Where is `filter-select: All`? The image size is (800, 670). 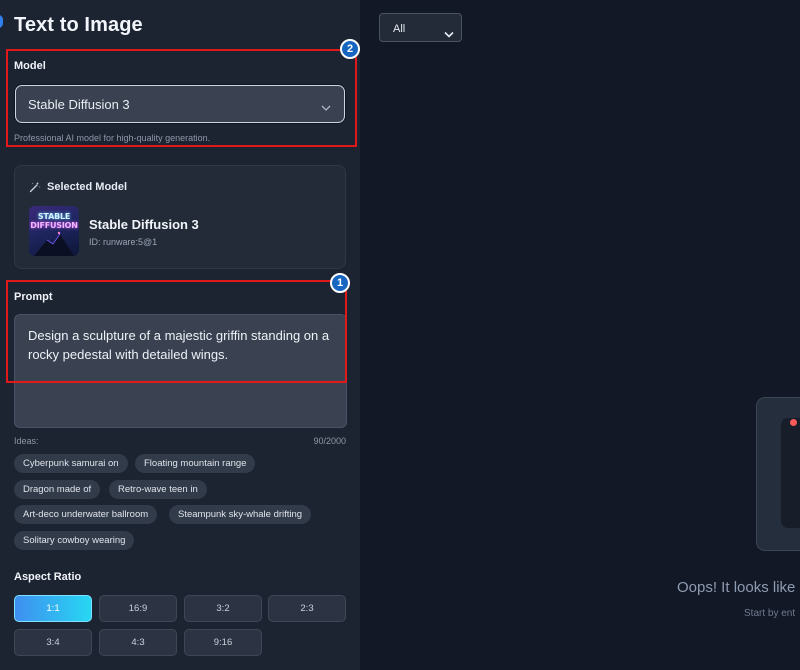
filter-select: All is located at coordinates (420, 27).